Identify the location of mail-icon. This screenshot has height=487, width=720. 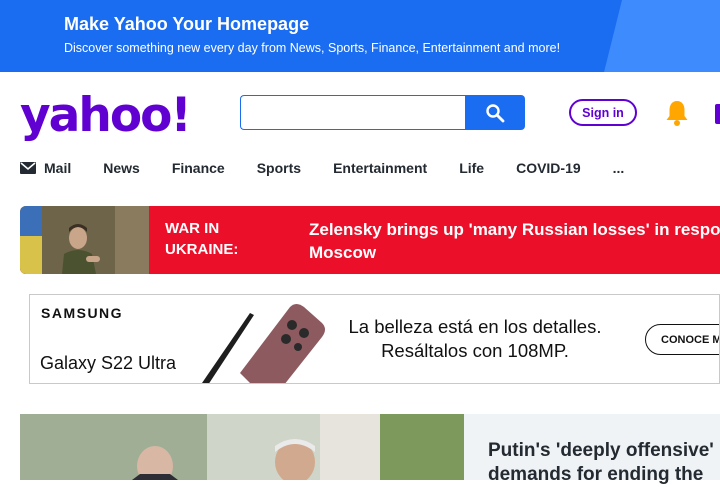
(28, 168).